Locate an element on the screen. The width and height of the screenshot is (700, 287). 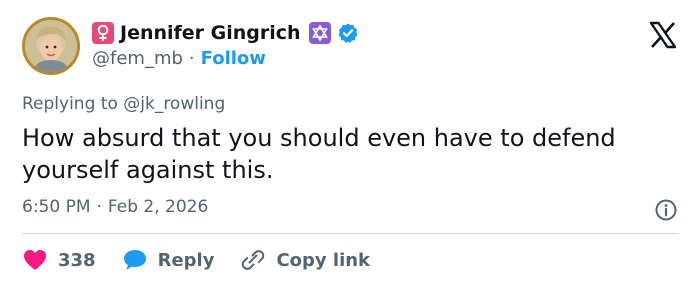
reply-label: Reply is located at coordinates (186, 260).